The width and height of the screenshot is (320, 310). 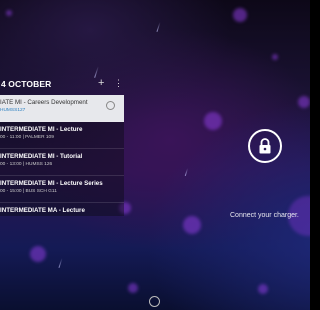 I want to click on event-title: INTERMEDIATE MI - Lecture, so click(x=41, y=129).